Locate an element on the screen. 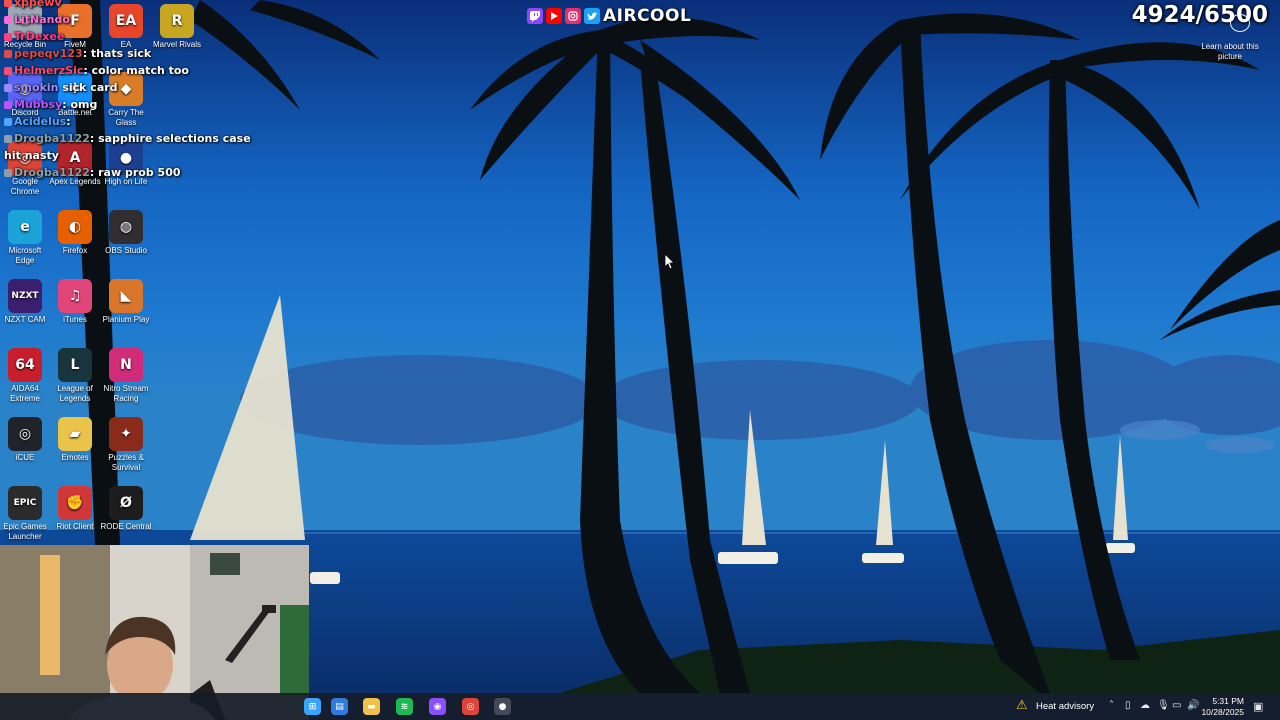  desktop-icon-puzzles-survival: ✦ Puzzles & Survival is located at coordinates (126, 445).